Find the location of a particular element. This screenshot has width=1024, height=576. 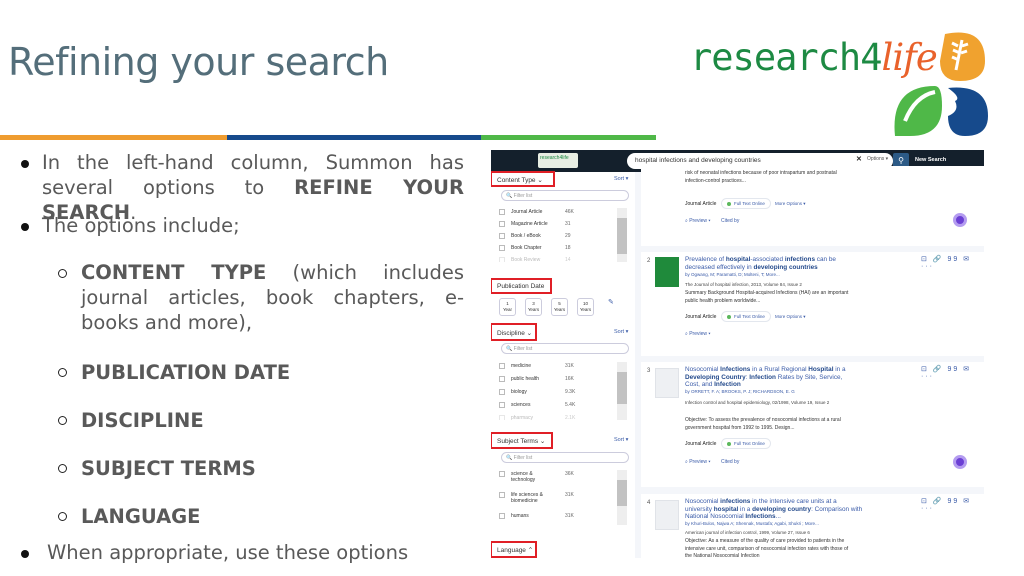

research4life-logo: research4life is located at coordinates (840, 81).